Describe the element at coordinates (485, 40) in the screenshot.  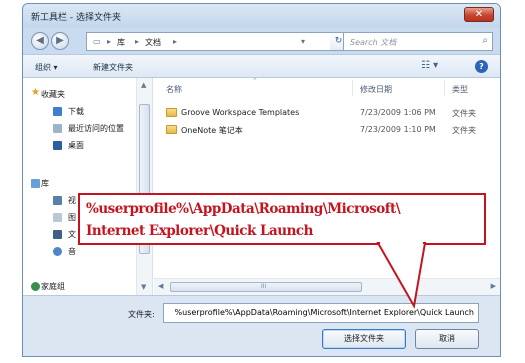
I see `search-icon: ⌕` at that location.